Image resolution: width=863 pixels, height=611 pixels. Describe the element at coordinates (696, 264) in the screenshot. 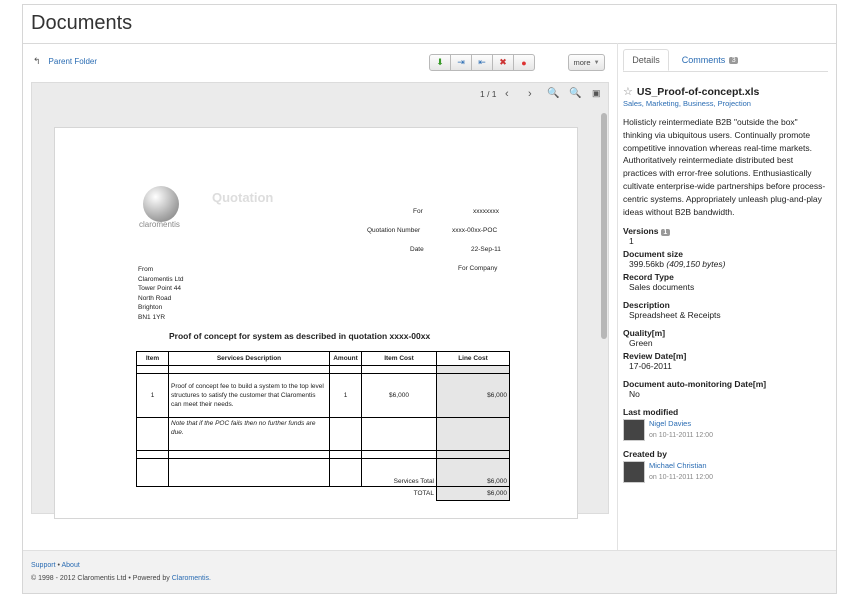

I see `size-bytes: (409,150 bytes)` at that location.